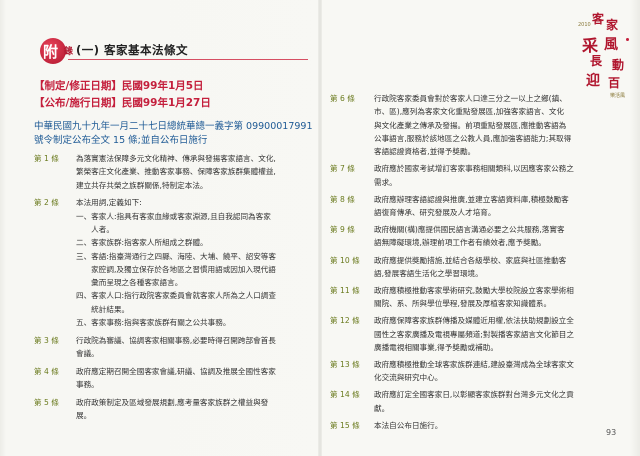  I want to click on logo-char: 百, so click(614, 83).